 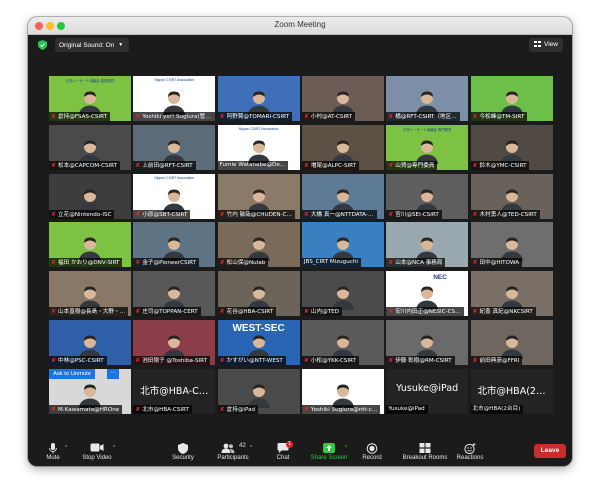 I want to click on participant-video-tile: ✘ 小村@AT-CSIRT, so click(x=342, y=98).